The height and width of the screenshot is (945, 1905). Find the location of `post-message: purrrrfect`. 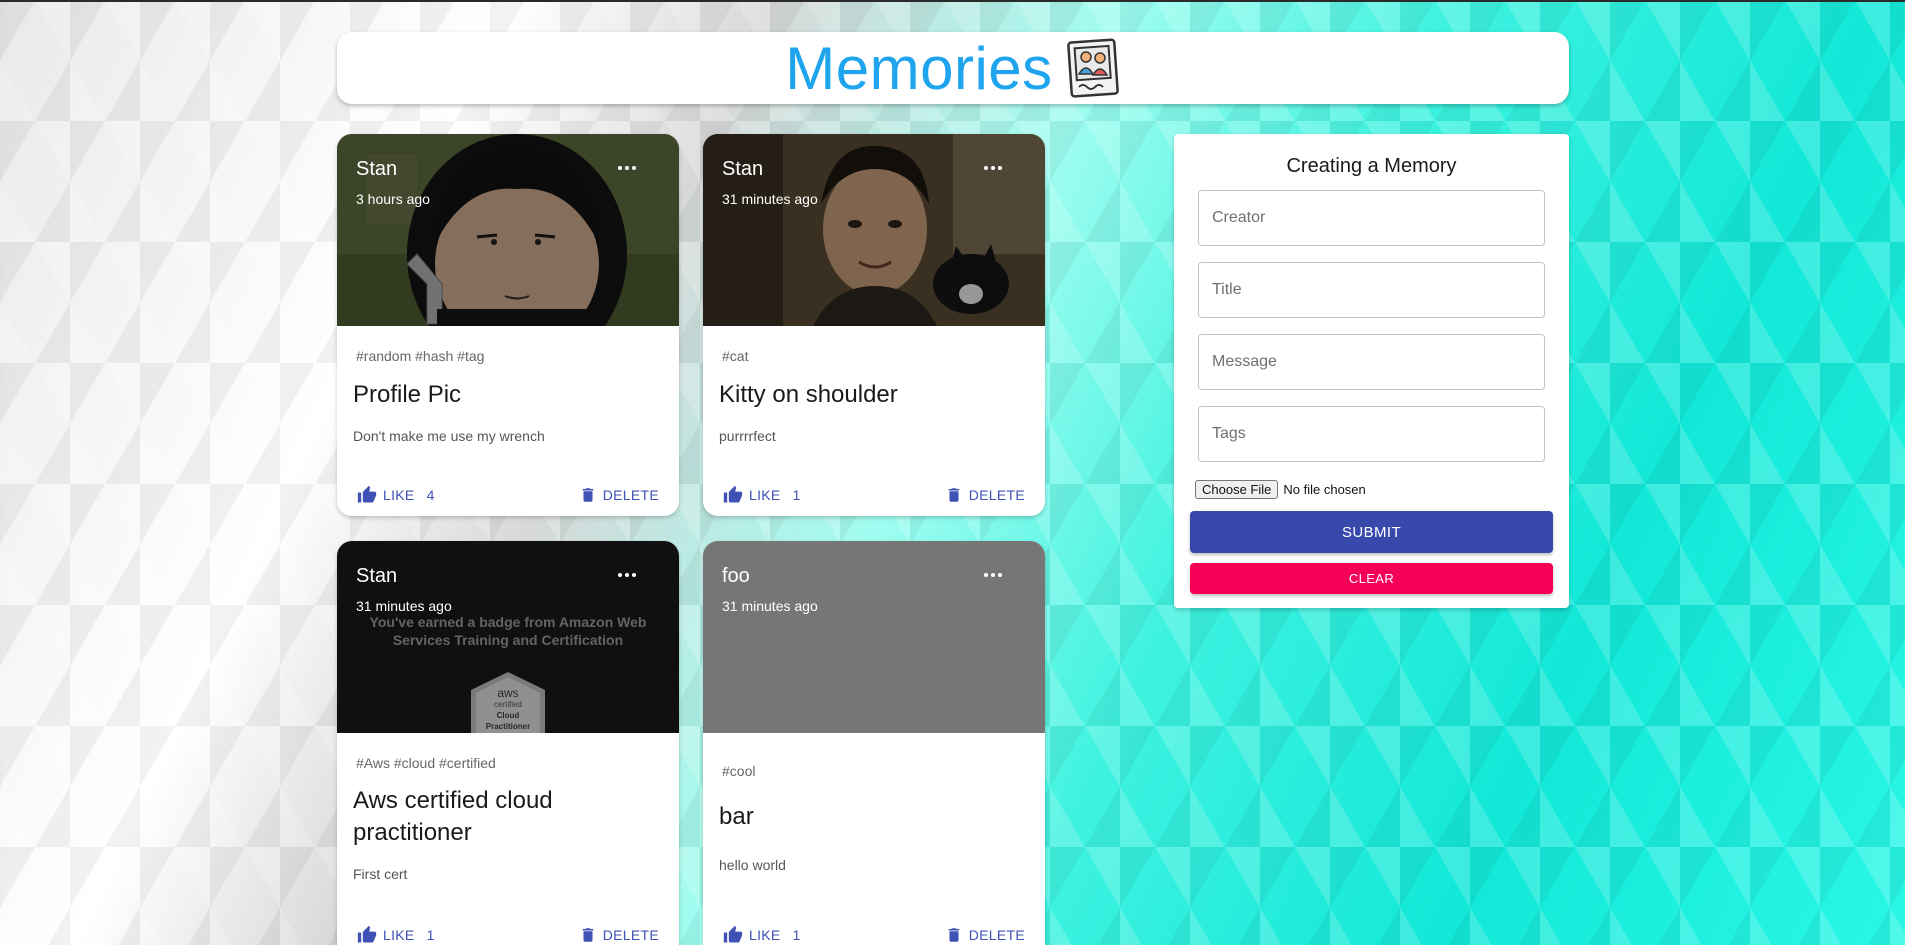

post-message: purrrrfect is located at coordinates (747, 436).